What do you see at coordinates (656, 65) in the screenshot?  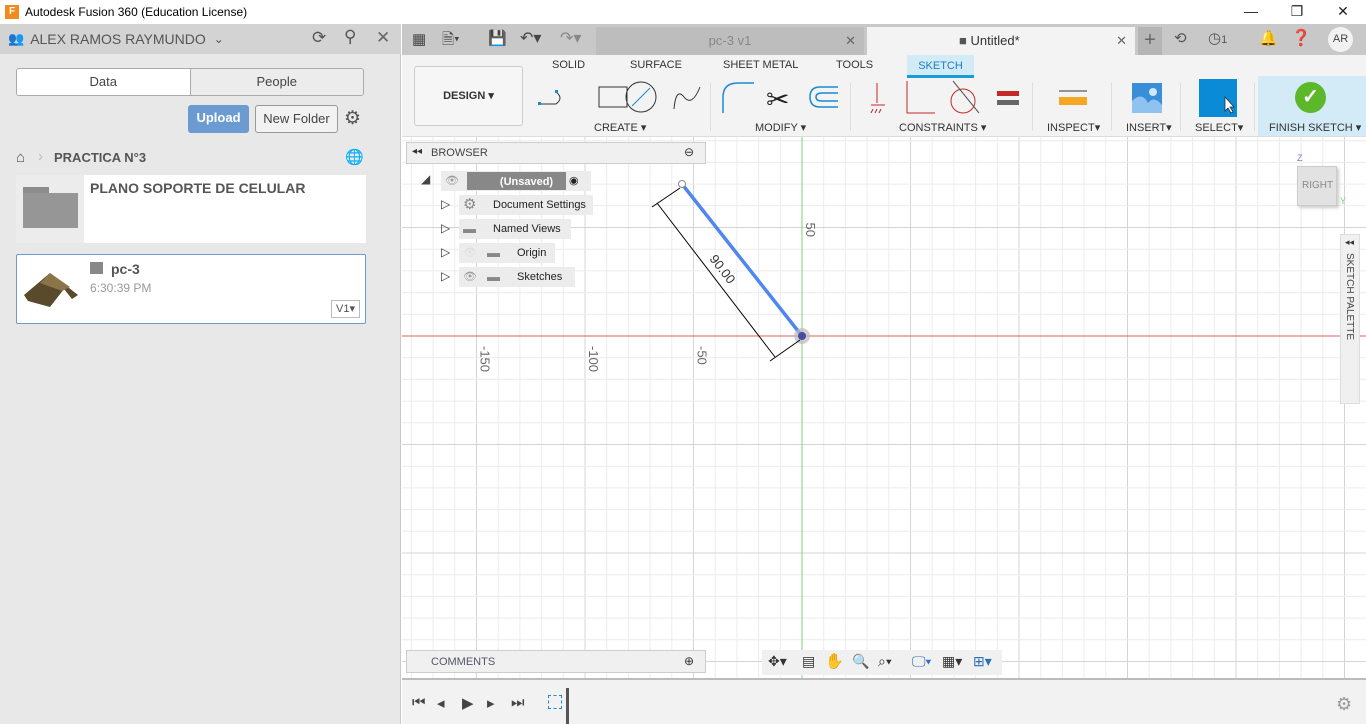 I see `tab-surface: SURFACE` at bounding box center [656, 65].